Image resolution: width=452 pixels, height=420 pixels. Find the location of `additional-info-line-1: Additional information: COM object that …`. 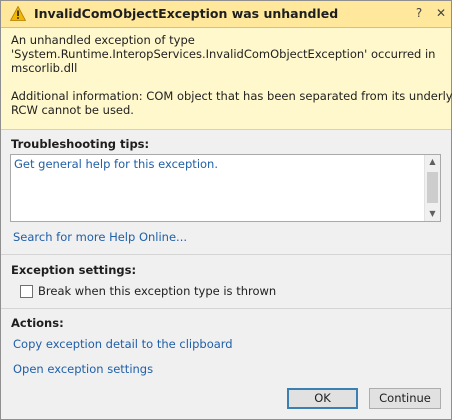

additional-info-line-1: Additional information: COM object that … is located at coordinates (231, 96).